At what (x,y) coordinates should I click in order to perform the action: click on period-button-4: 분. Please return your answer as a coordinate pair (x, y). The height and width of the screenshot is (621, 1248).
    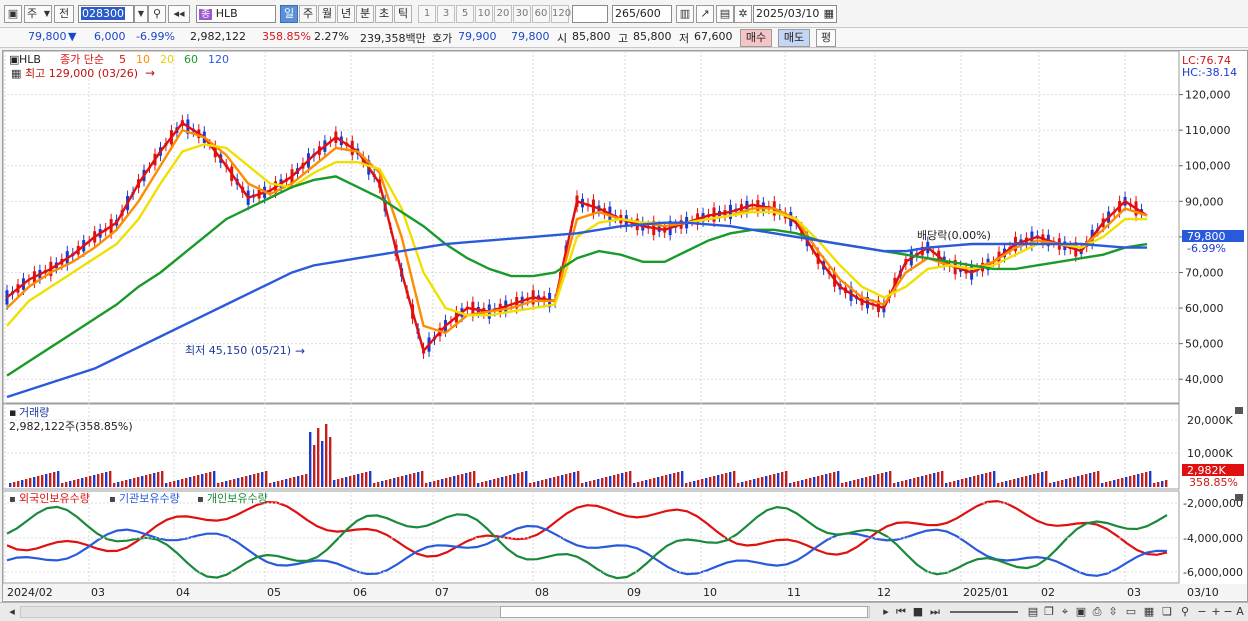
    Looking at the image, I should click on (365, 14).